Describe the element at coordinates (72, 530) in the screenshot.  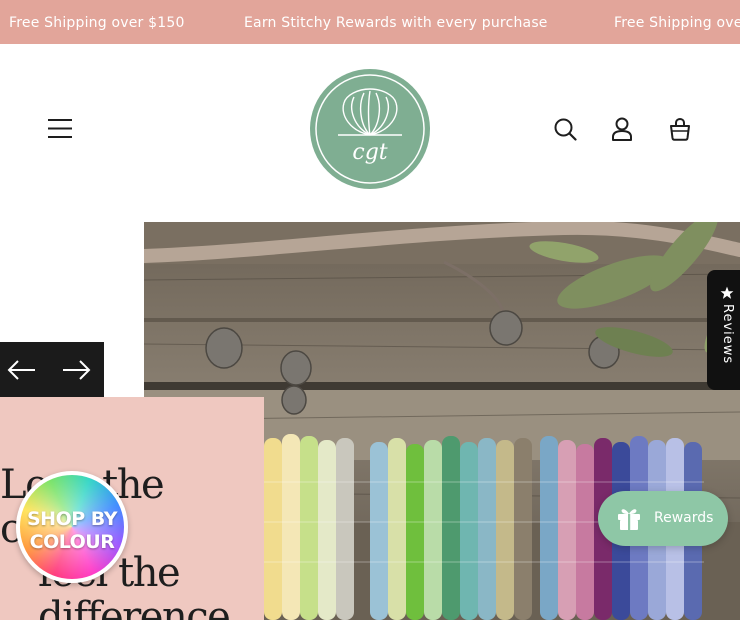
I see `shop-by-colour-label: SHOP BY COLOUR` at that location.